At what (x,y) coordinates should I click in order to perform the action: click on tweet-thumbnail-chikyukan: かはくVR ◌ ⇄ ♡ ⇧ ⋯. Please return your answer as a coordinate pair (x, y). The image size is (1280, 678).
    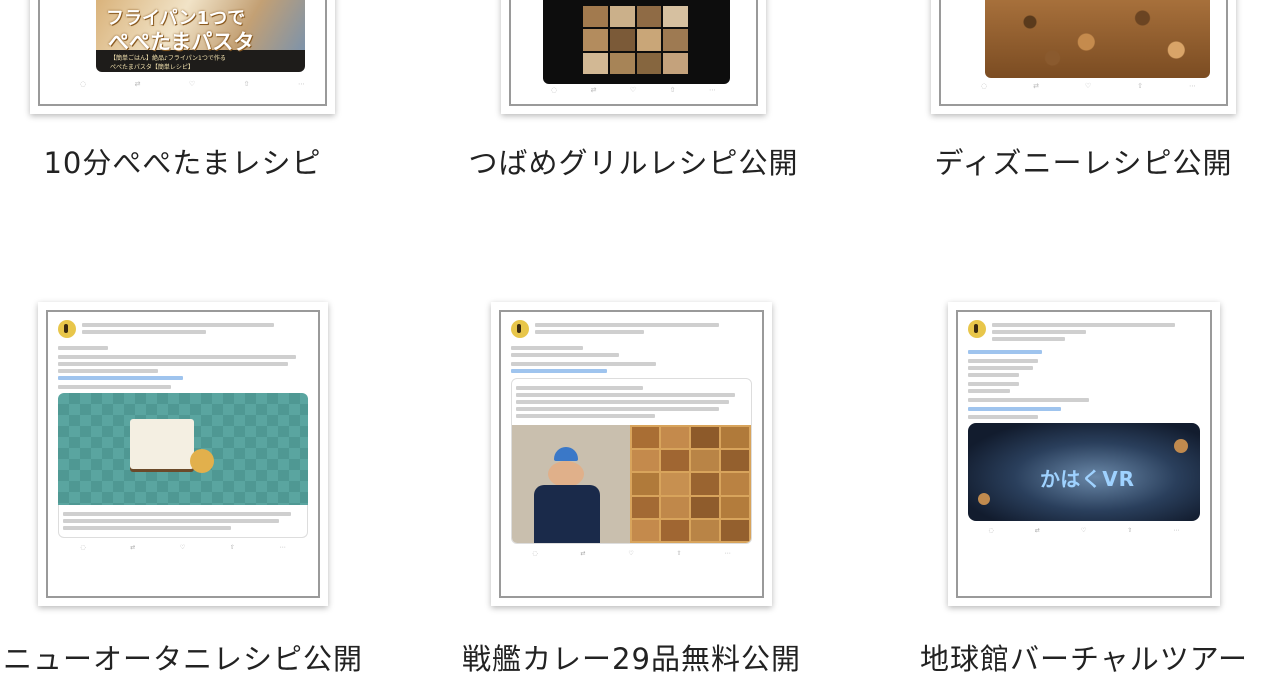
    Looking at the image, I should click on (1084, 454).